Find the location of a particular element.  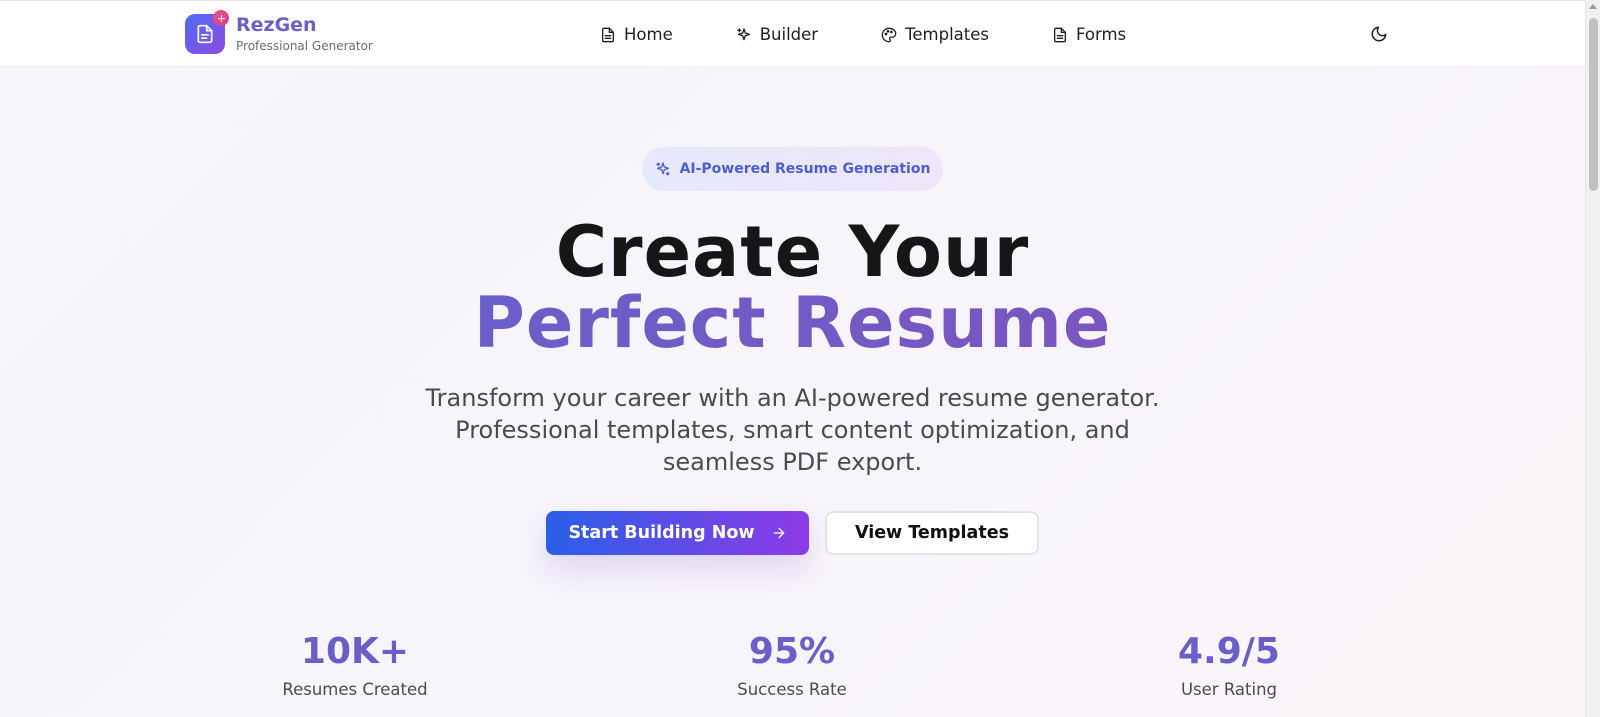

nav-label-home: Home is located at coordinates (648, 34).